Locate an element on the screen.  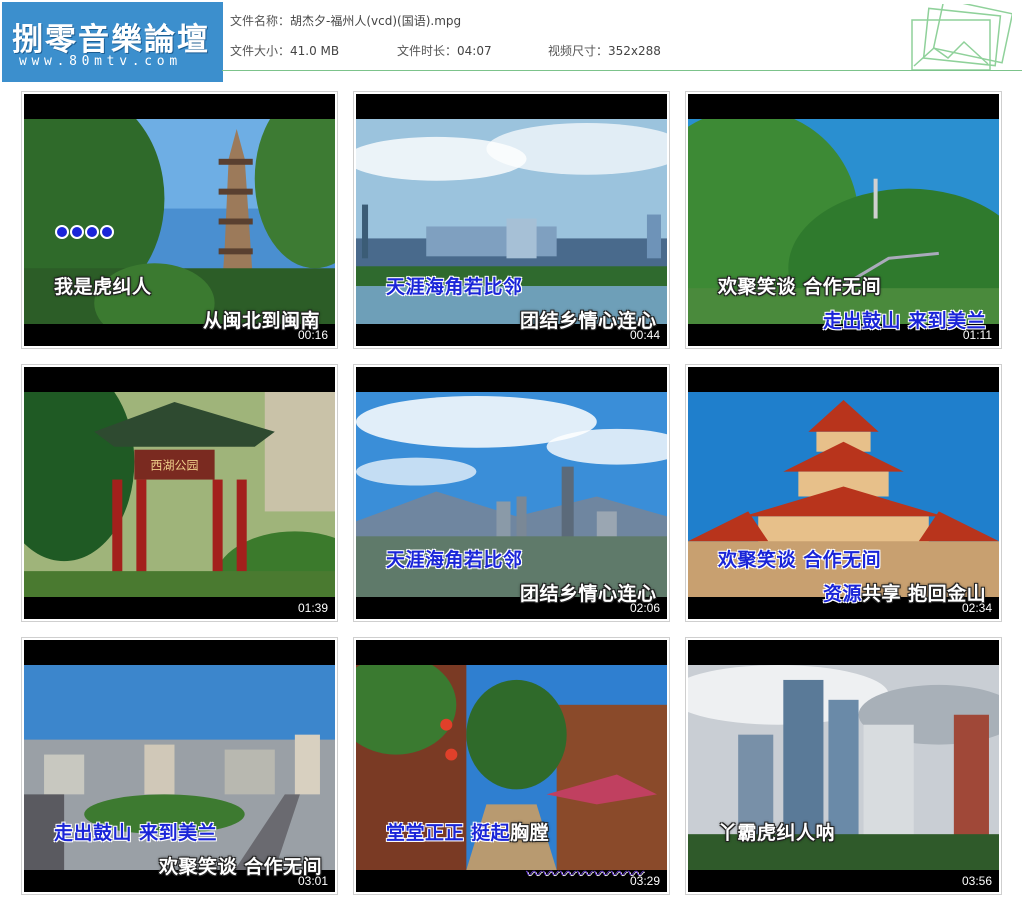
timestamp: 03:56 is located at coordinates (976, 881).